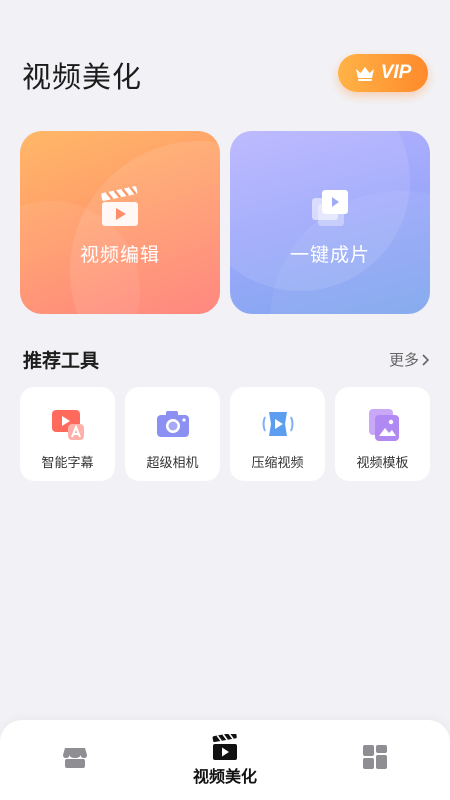 The image size is (450, 800). Describe the element at coordinates (329, 255) in the screenshot. I see `one-click-label: 一键成片` at that location.